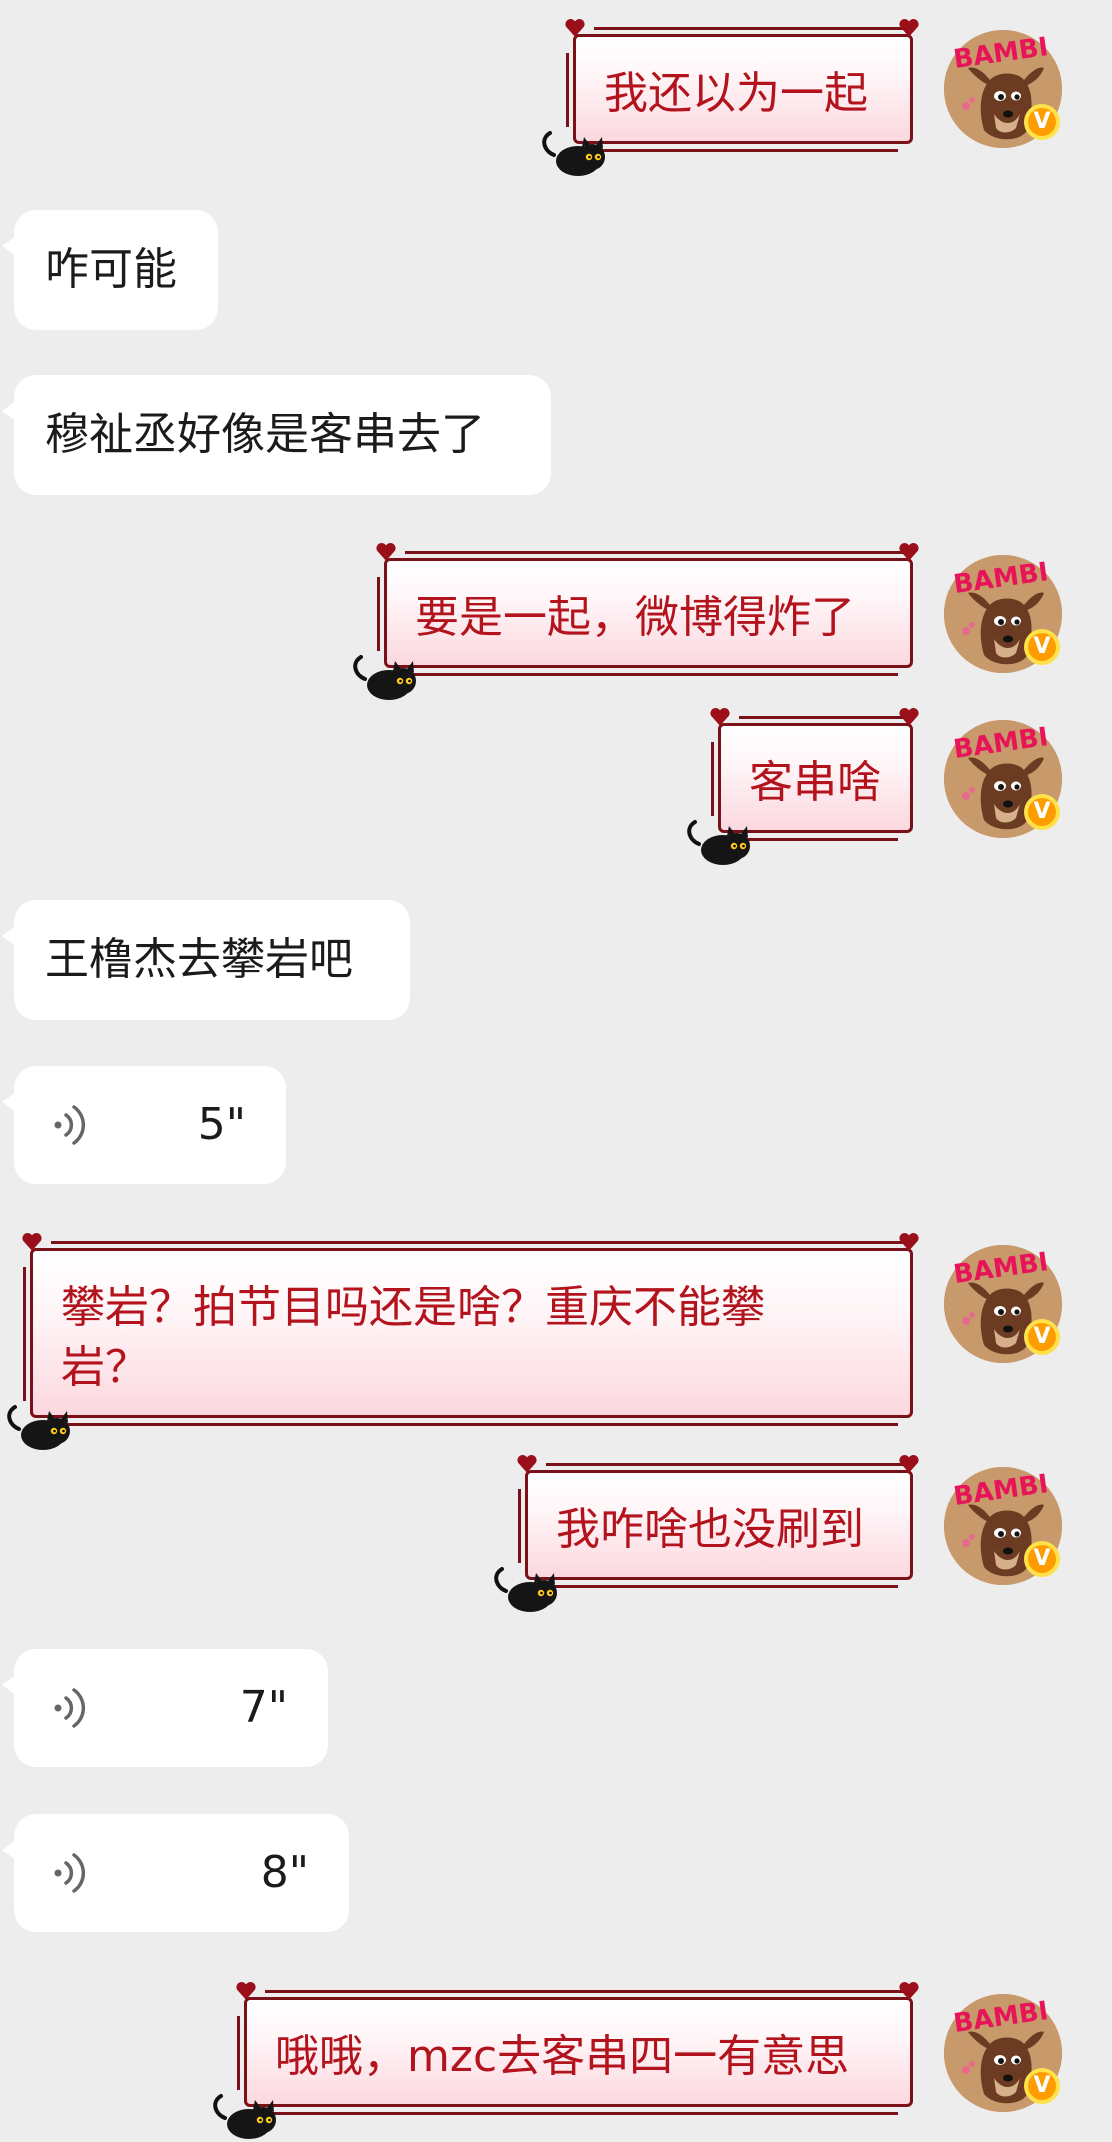 The width and height of the screenshot is (1112, 2142). I want to click on outgoing-message-bubble: 我还以为一起, so click(743, 89).